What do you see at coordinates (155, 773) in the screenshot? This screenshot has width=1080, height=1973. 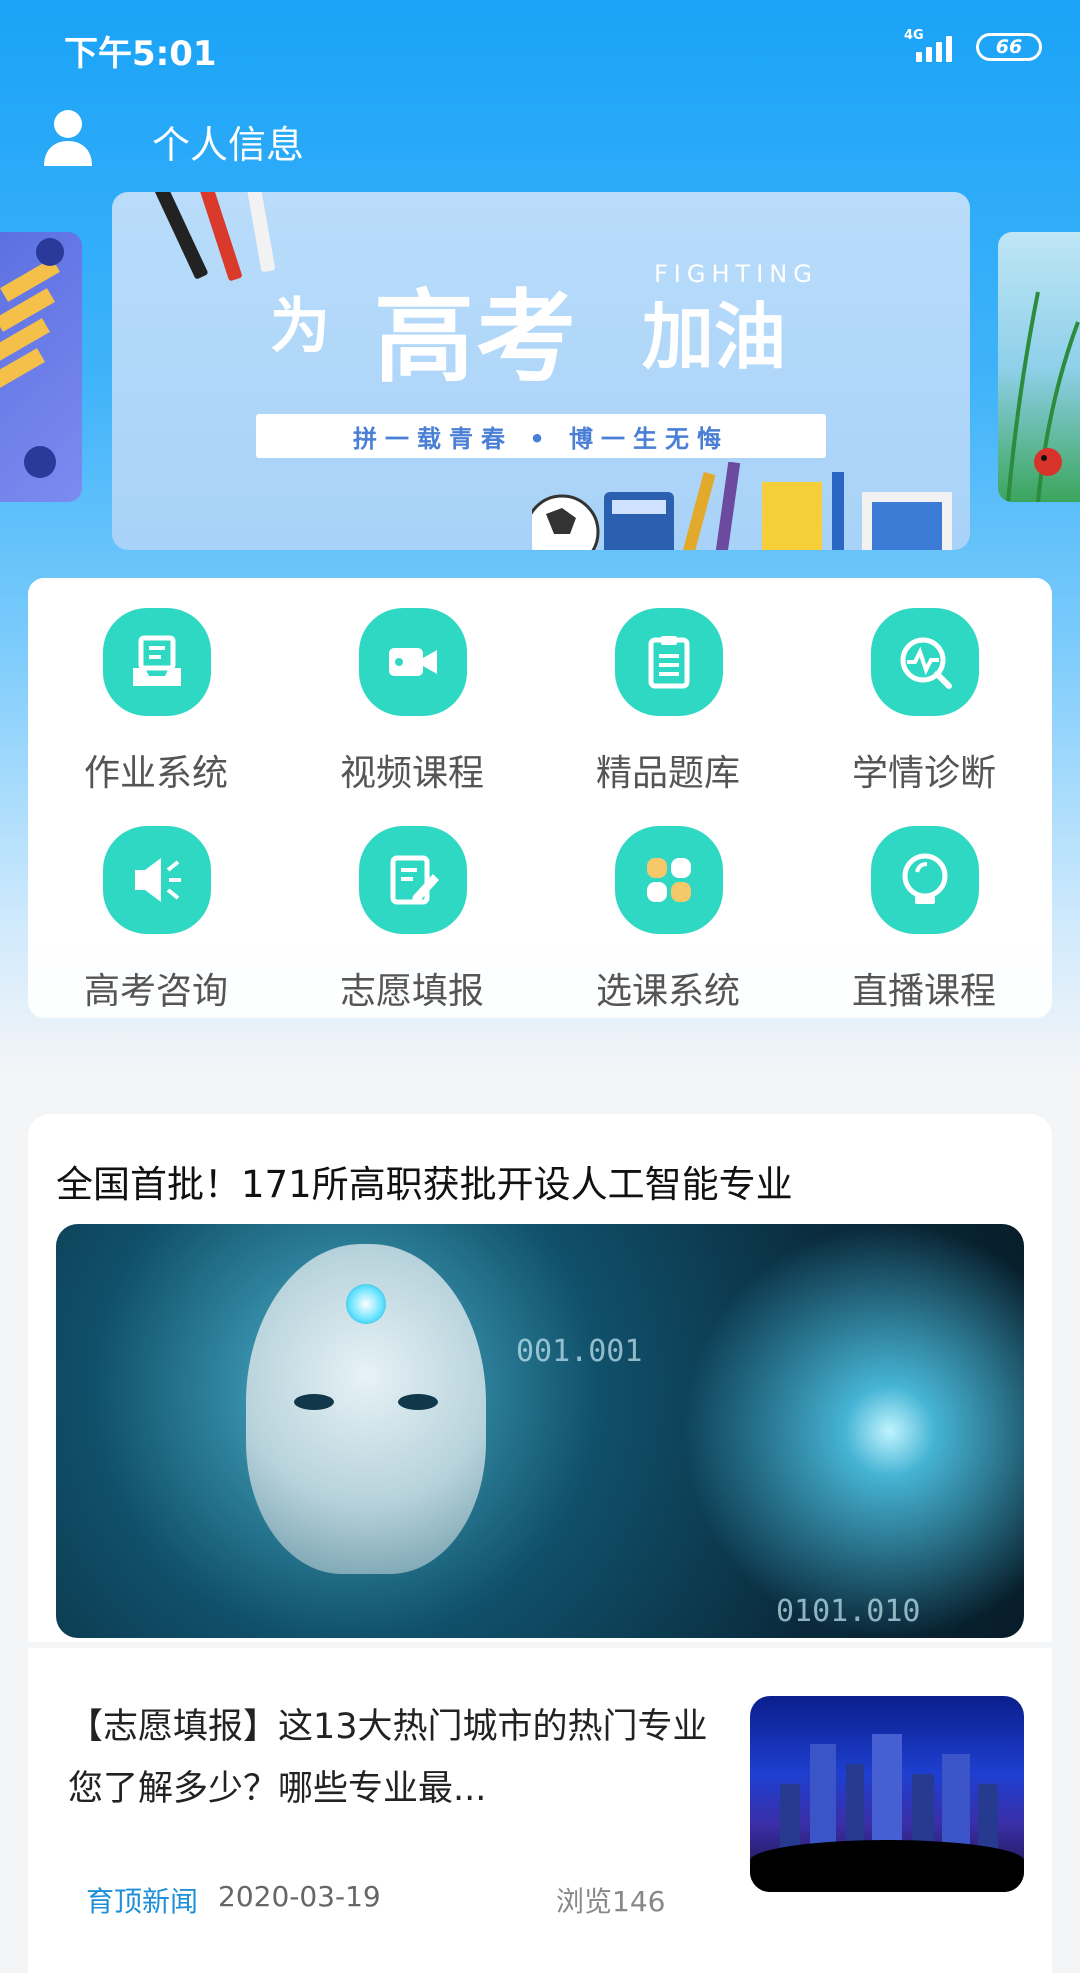 I see `feature-label: 作业系统` at bounding box center [155, 773].